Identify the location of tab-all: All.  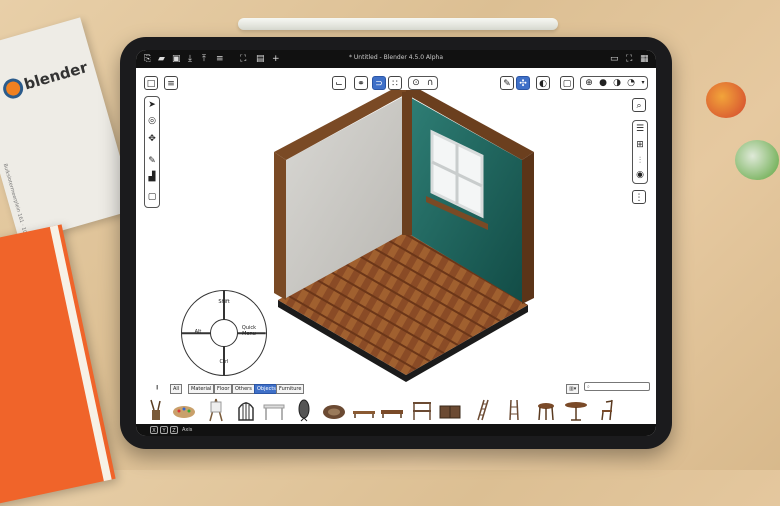
(176, 389).